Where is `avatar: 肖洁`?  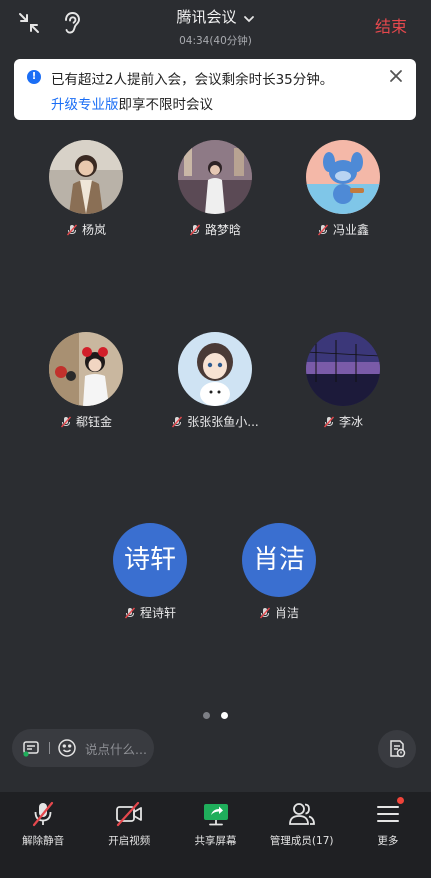 avatar: 肖洁 is located at coordinates (279, 560).